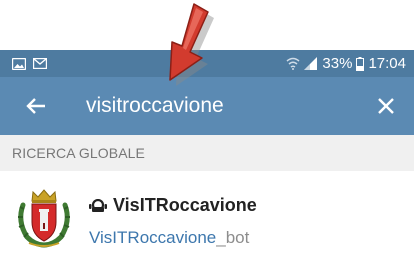  I want to click on clock: 17:04, so click(387, 63).